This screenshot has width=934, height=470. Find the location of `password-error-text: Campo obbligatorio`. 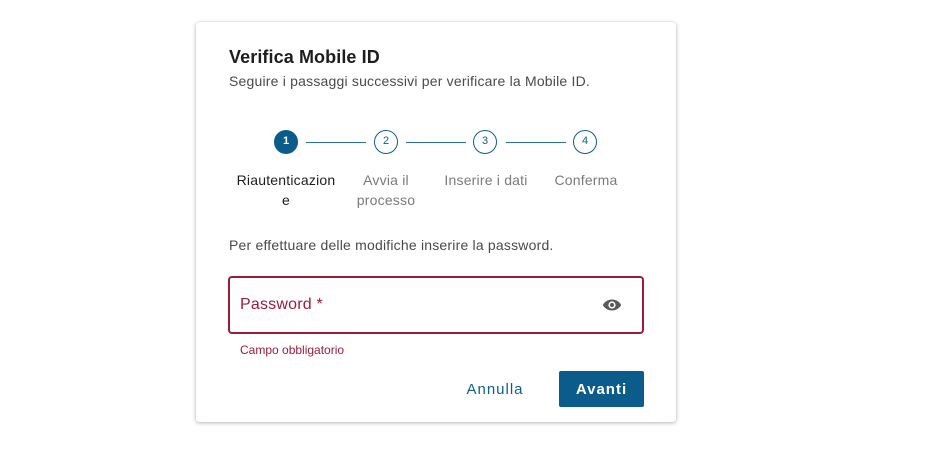

password-error-text: Campo obbligatorio is located at coordinates (292, 350).